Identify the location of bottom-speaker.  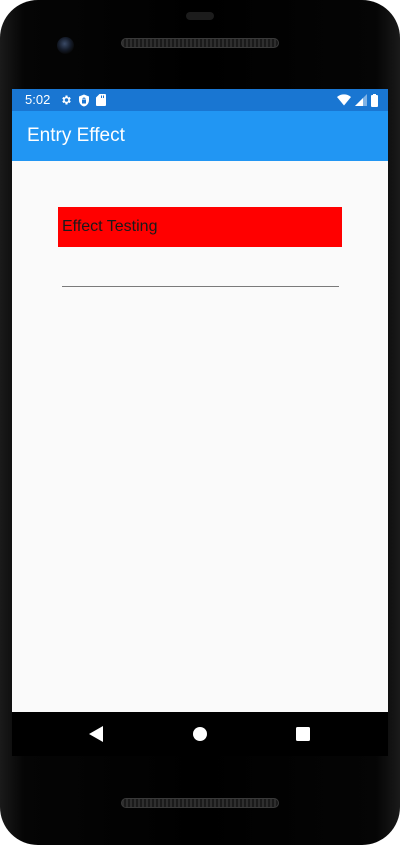
(200, 803).